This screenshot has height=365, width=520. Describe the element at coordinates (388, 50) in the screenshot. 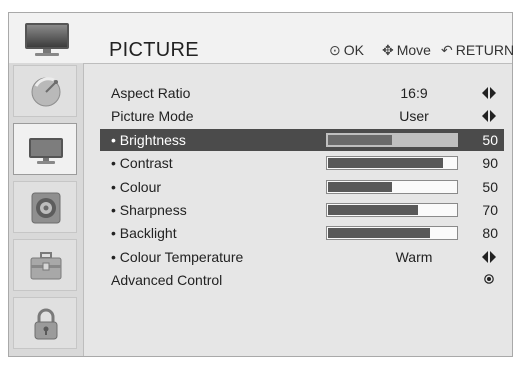

I see `move-arrows-icon: ✥` at that location.